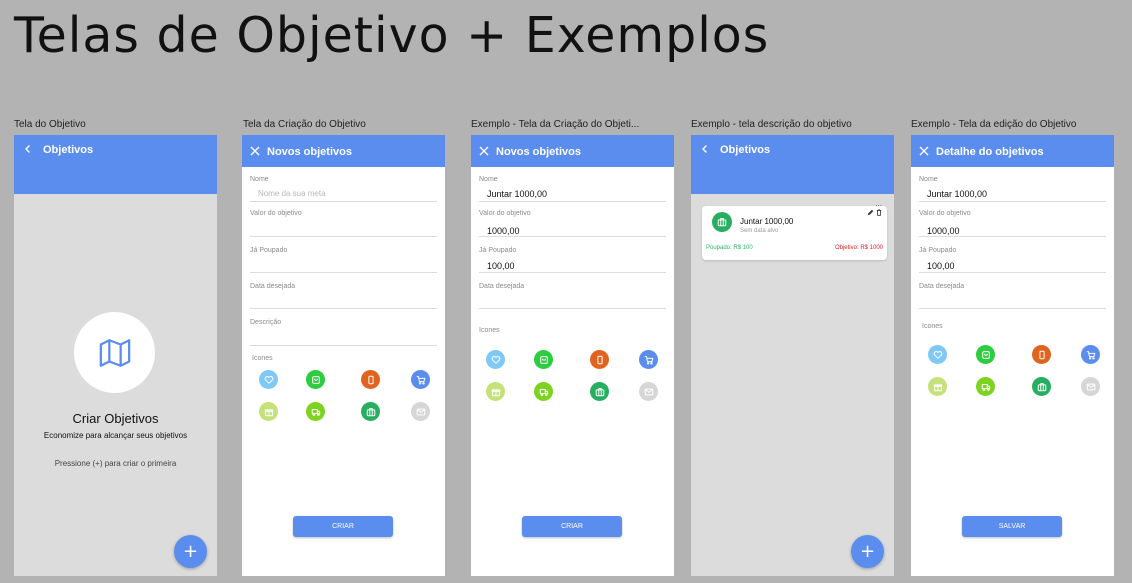 Image resolution: width=1132 pixels, height=583 pixels. What do you see at coordinates (304, 124) in the screenshot?
I see `frame-label-criacao: Tela da Criação do Objetivo` at bounding box center [304, 124].